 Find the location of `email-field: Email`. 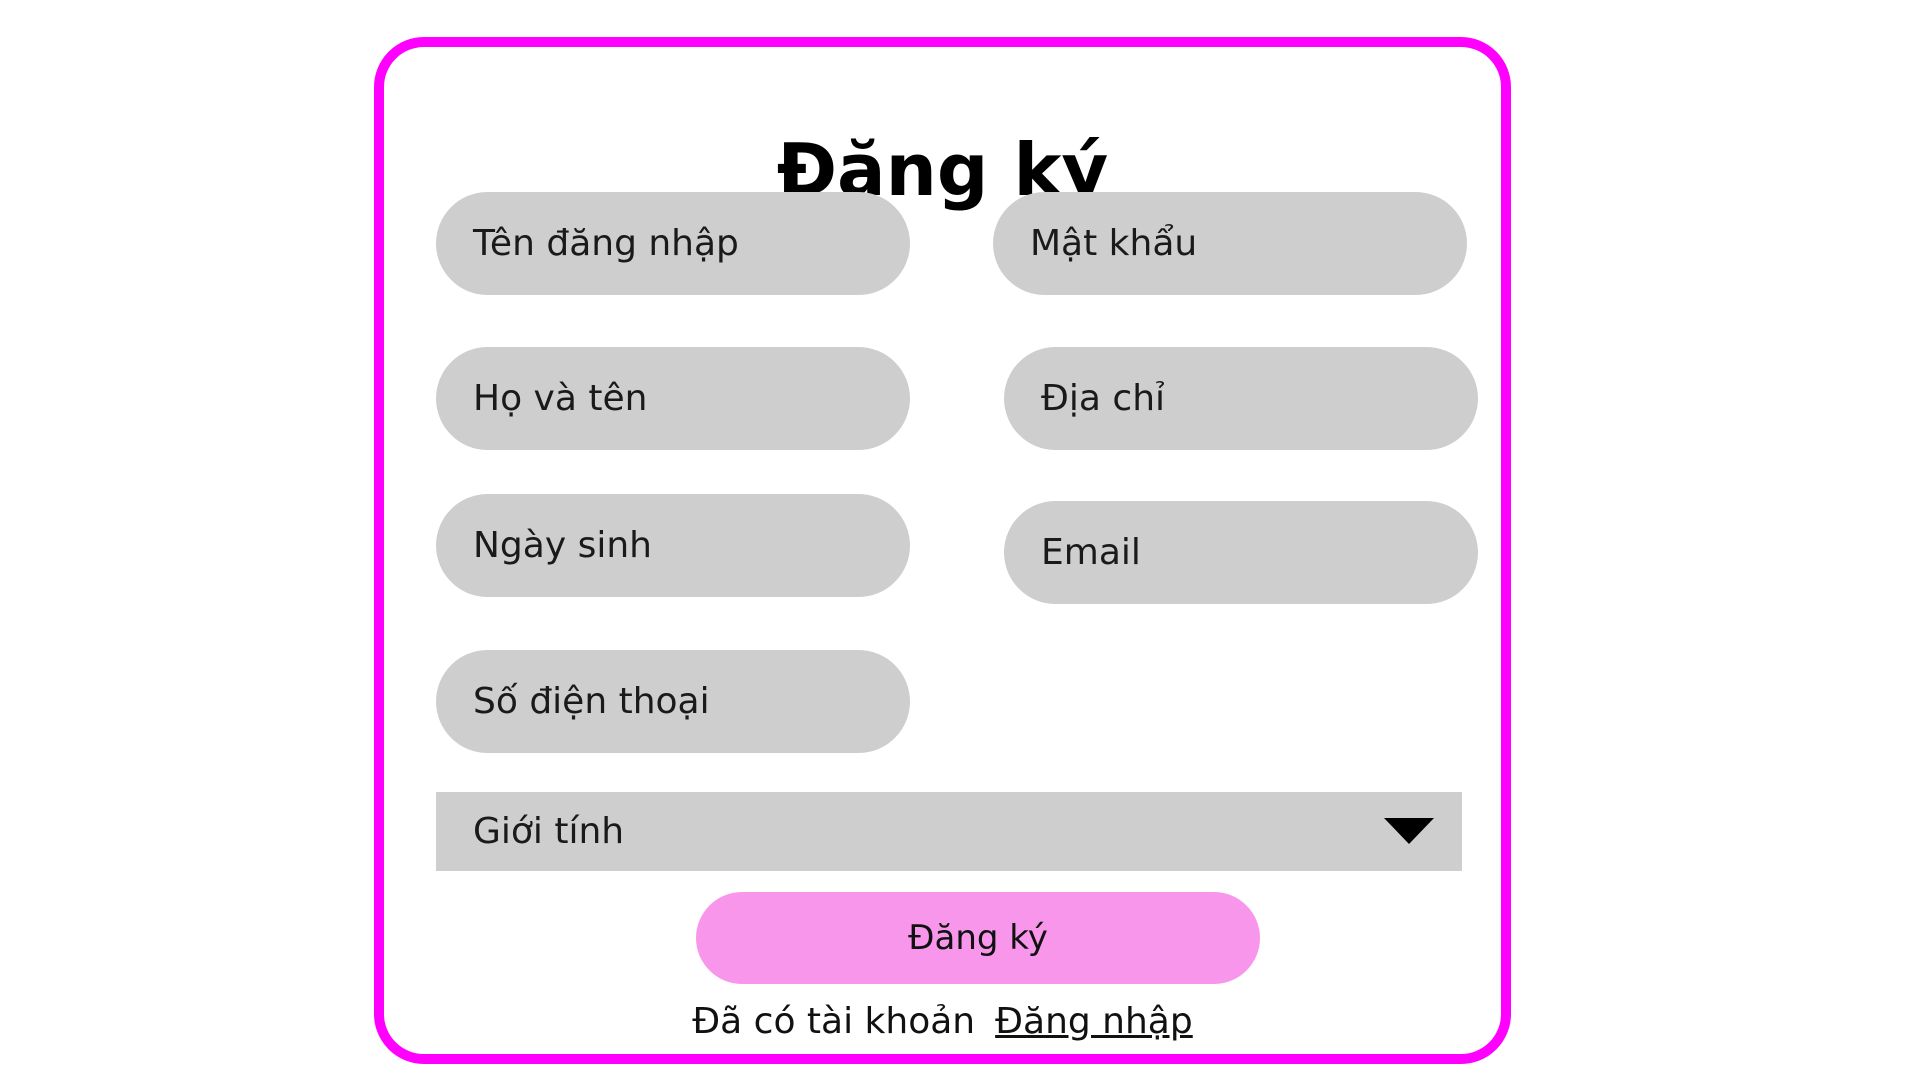

email-field: Email is located at coordinates (1241, 552).